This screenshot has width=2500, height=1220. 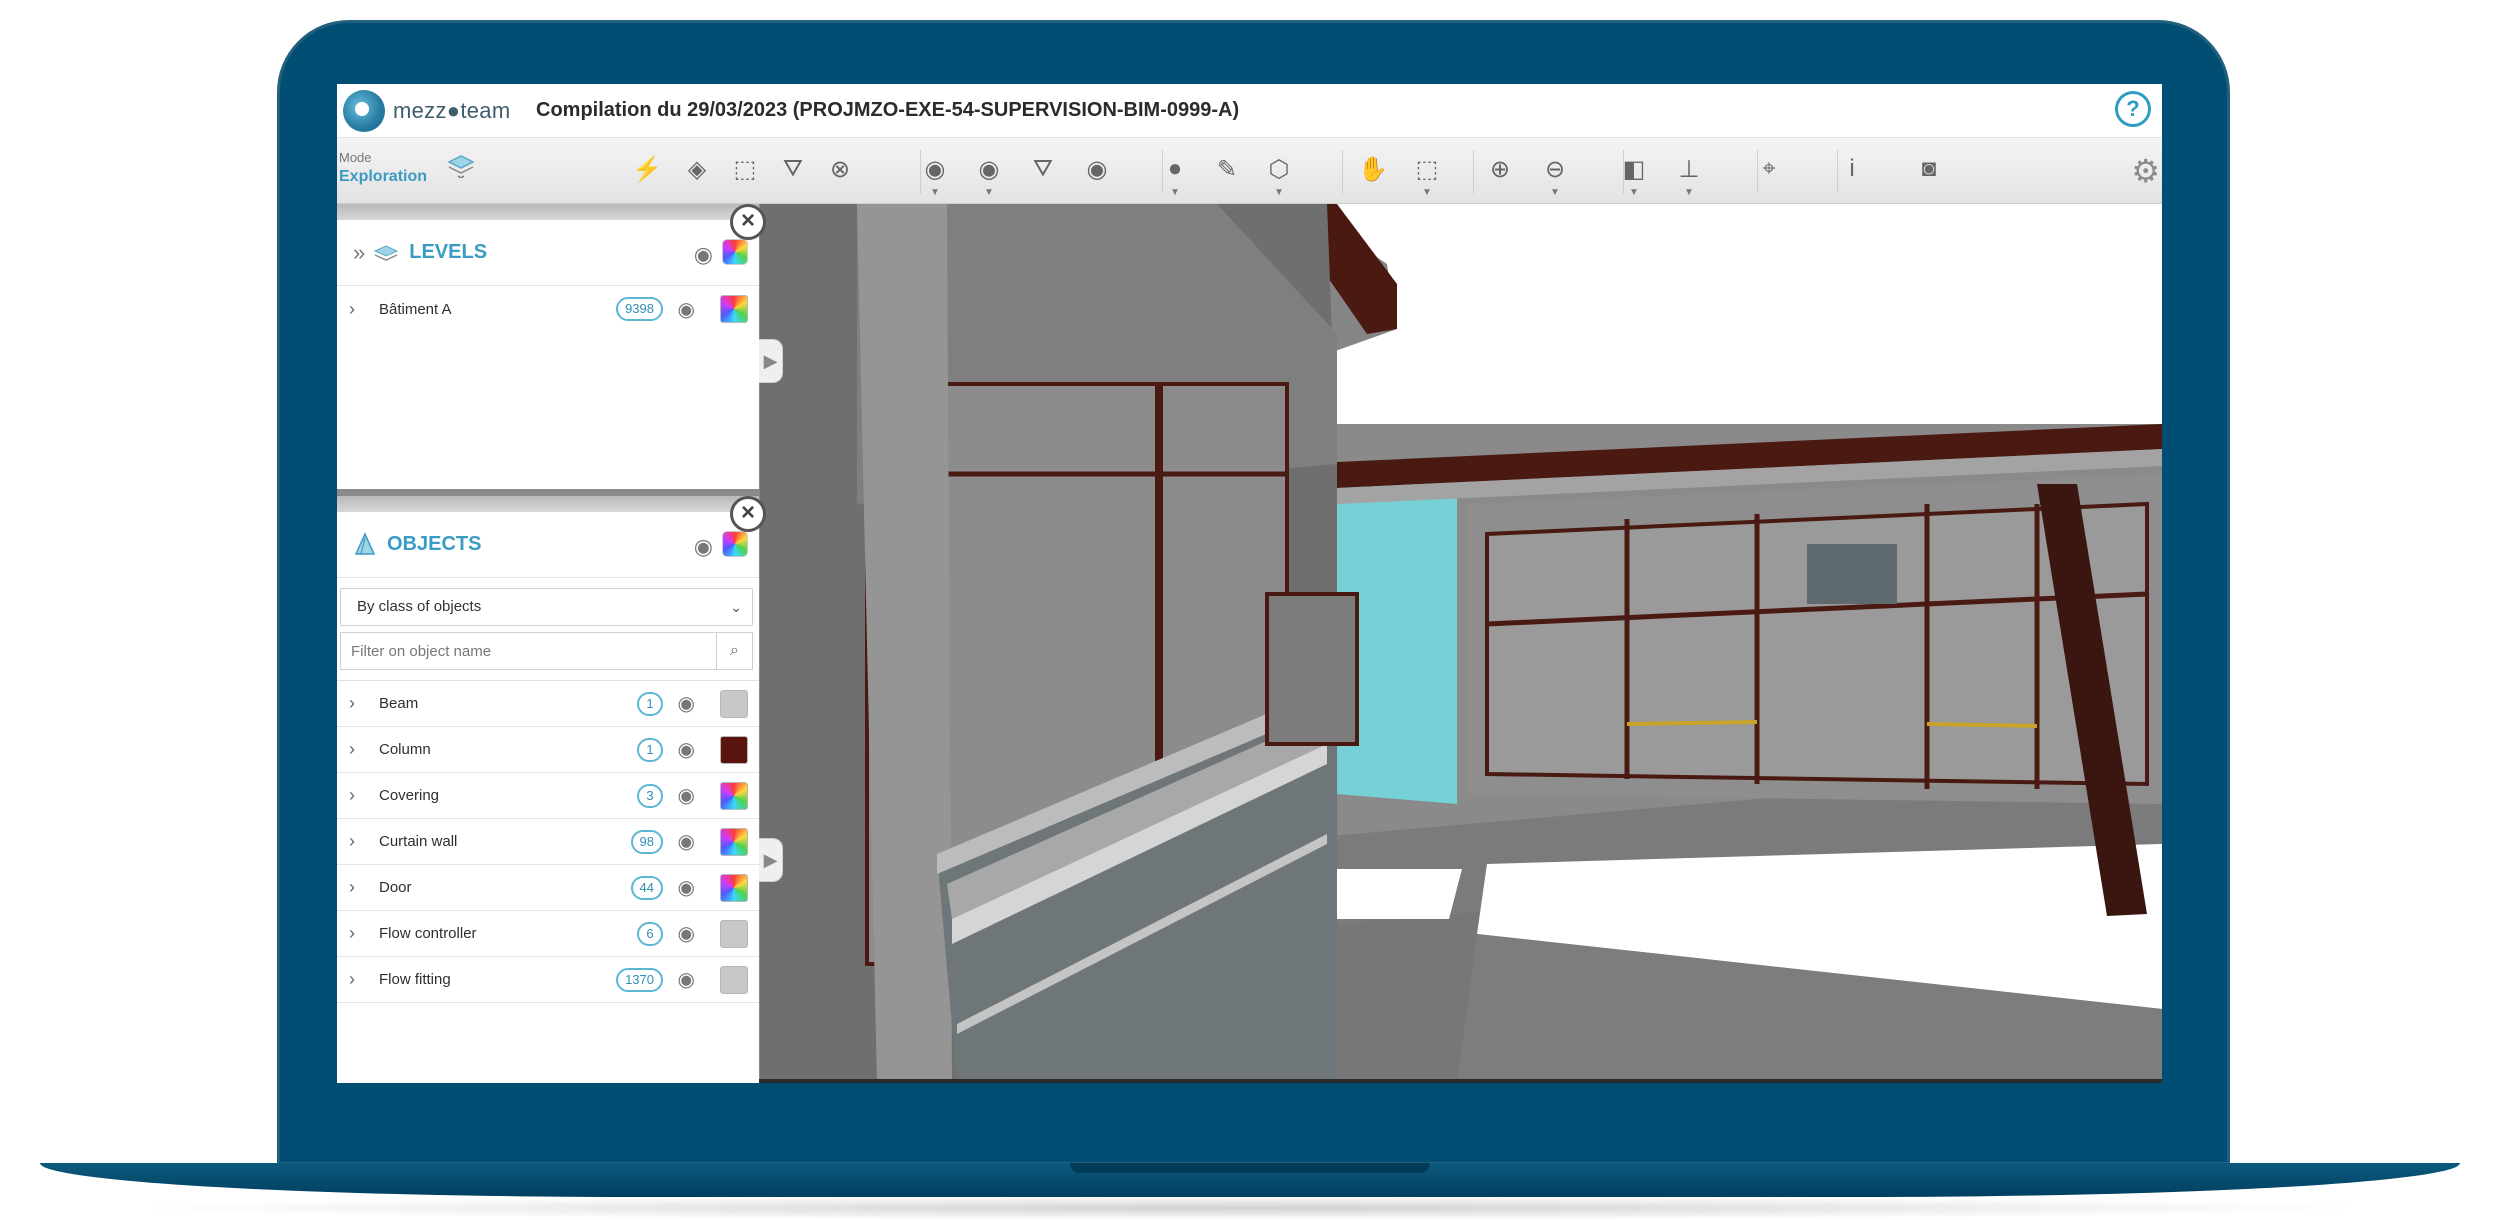 I want to click on paint-select-icon: ◈, so click(x=697, y=169).